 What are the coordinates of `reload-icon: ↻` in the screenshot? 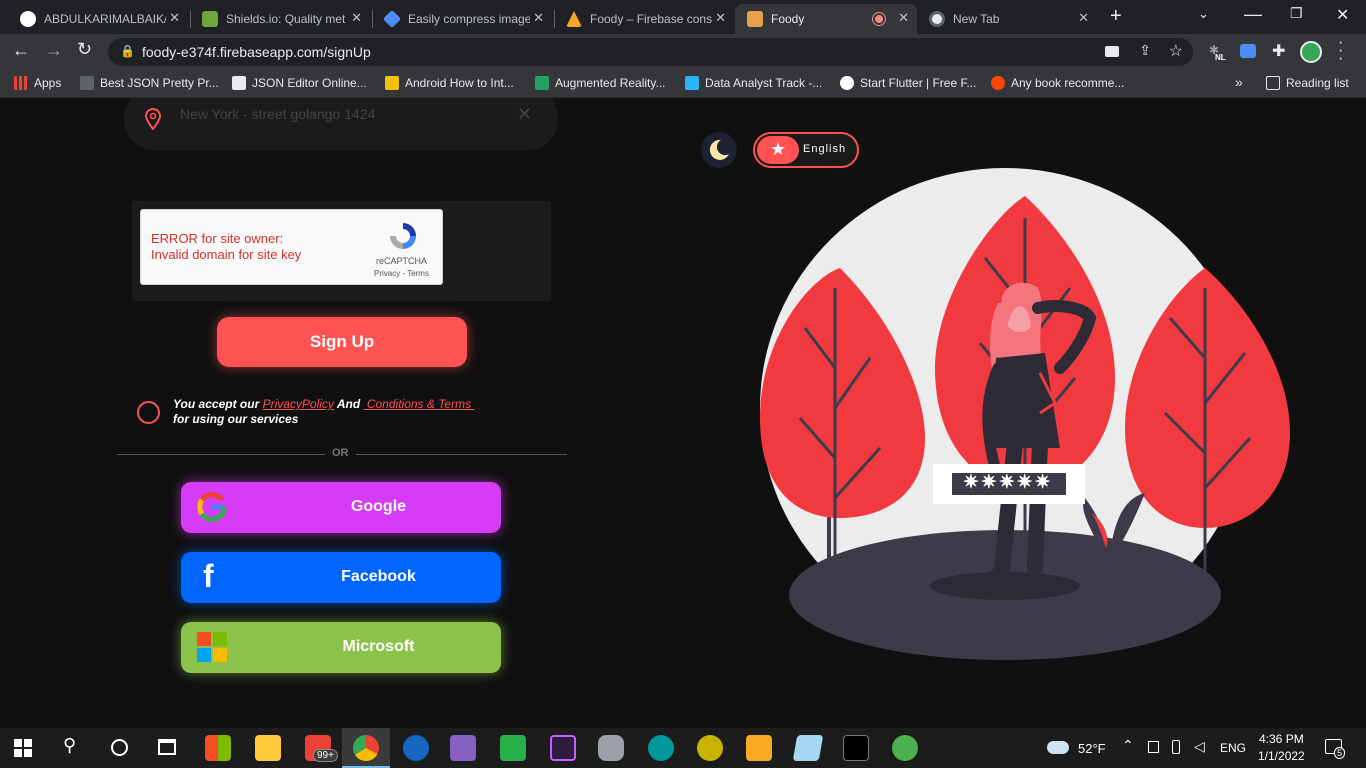 It's located at (84, 49).